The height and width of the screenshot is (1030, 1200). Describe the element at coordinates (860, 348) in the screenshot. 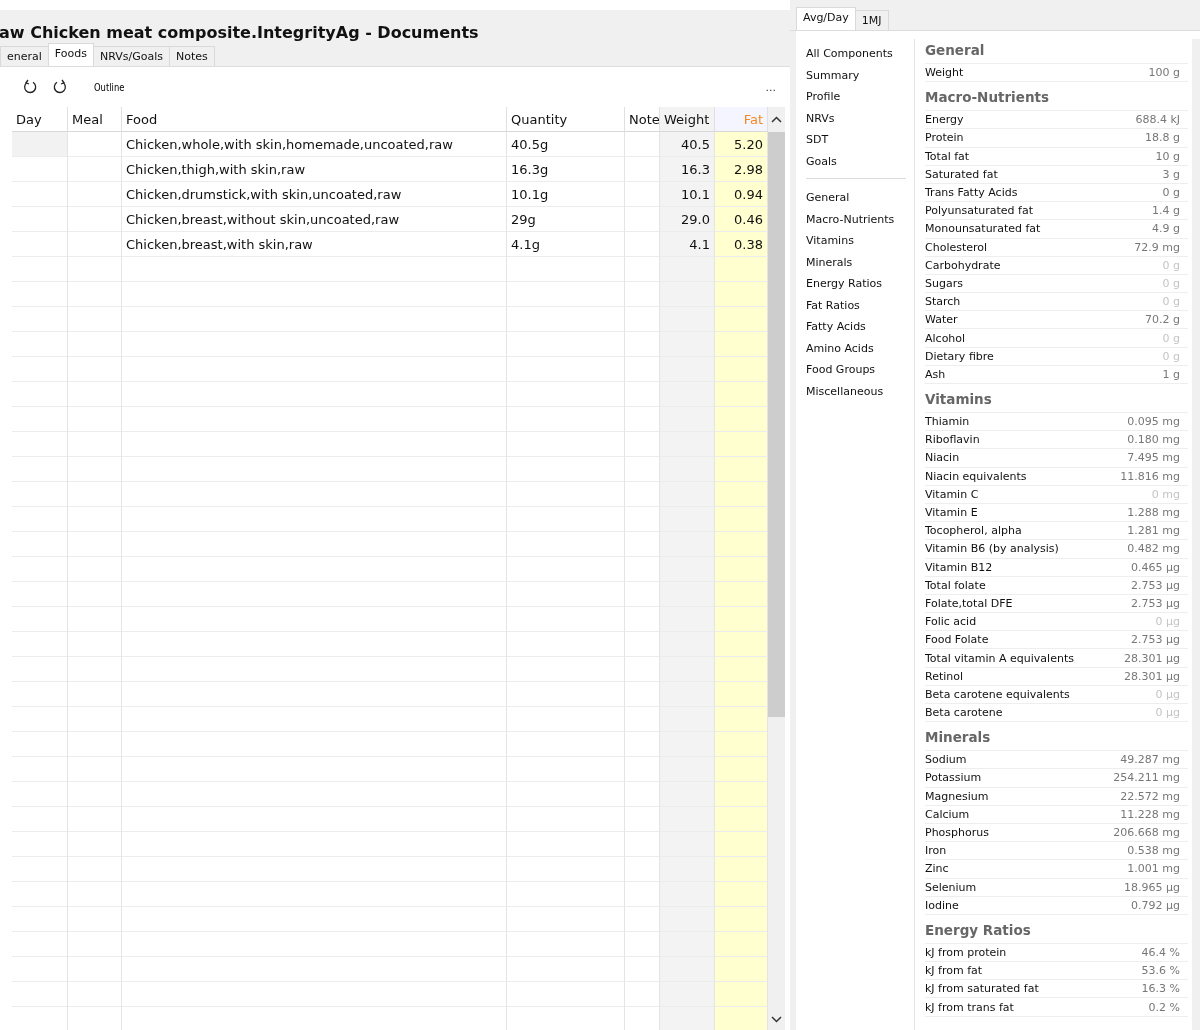

I see `nav-link: Amino Acids` at that location.